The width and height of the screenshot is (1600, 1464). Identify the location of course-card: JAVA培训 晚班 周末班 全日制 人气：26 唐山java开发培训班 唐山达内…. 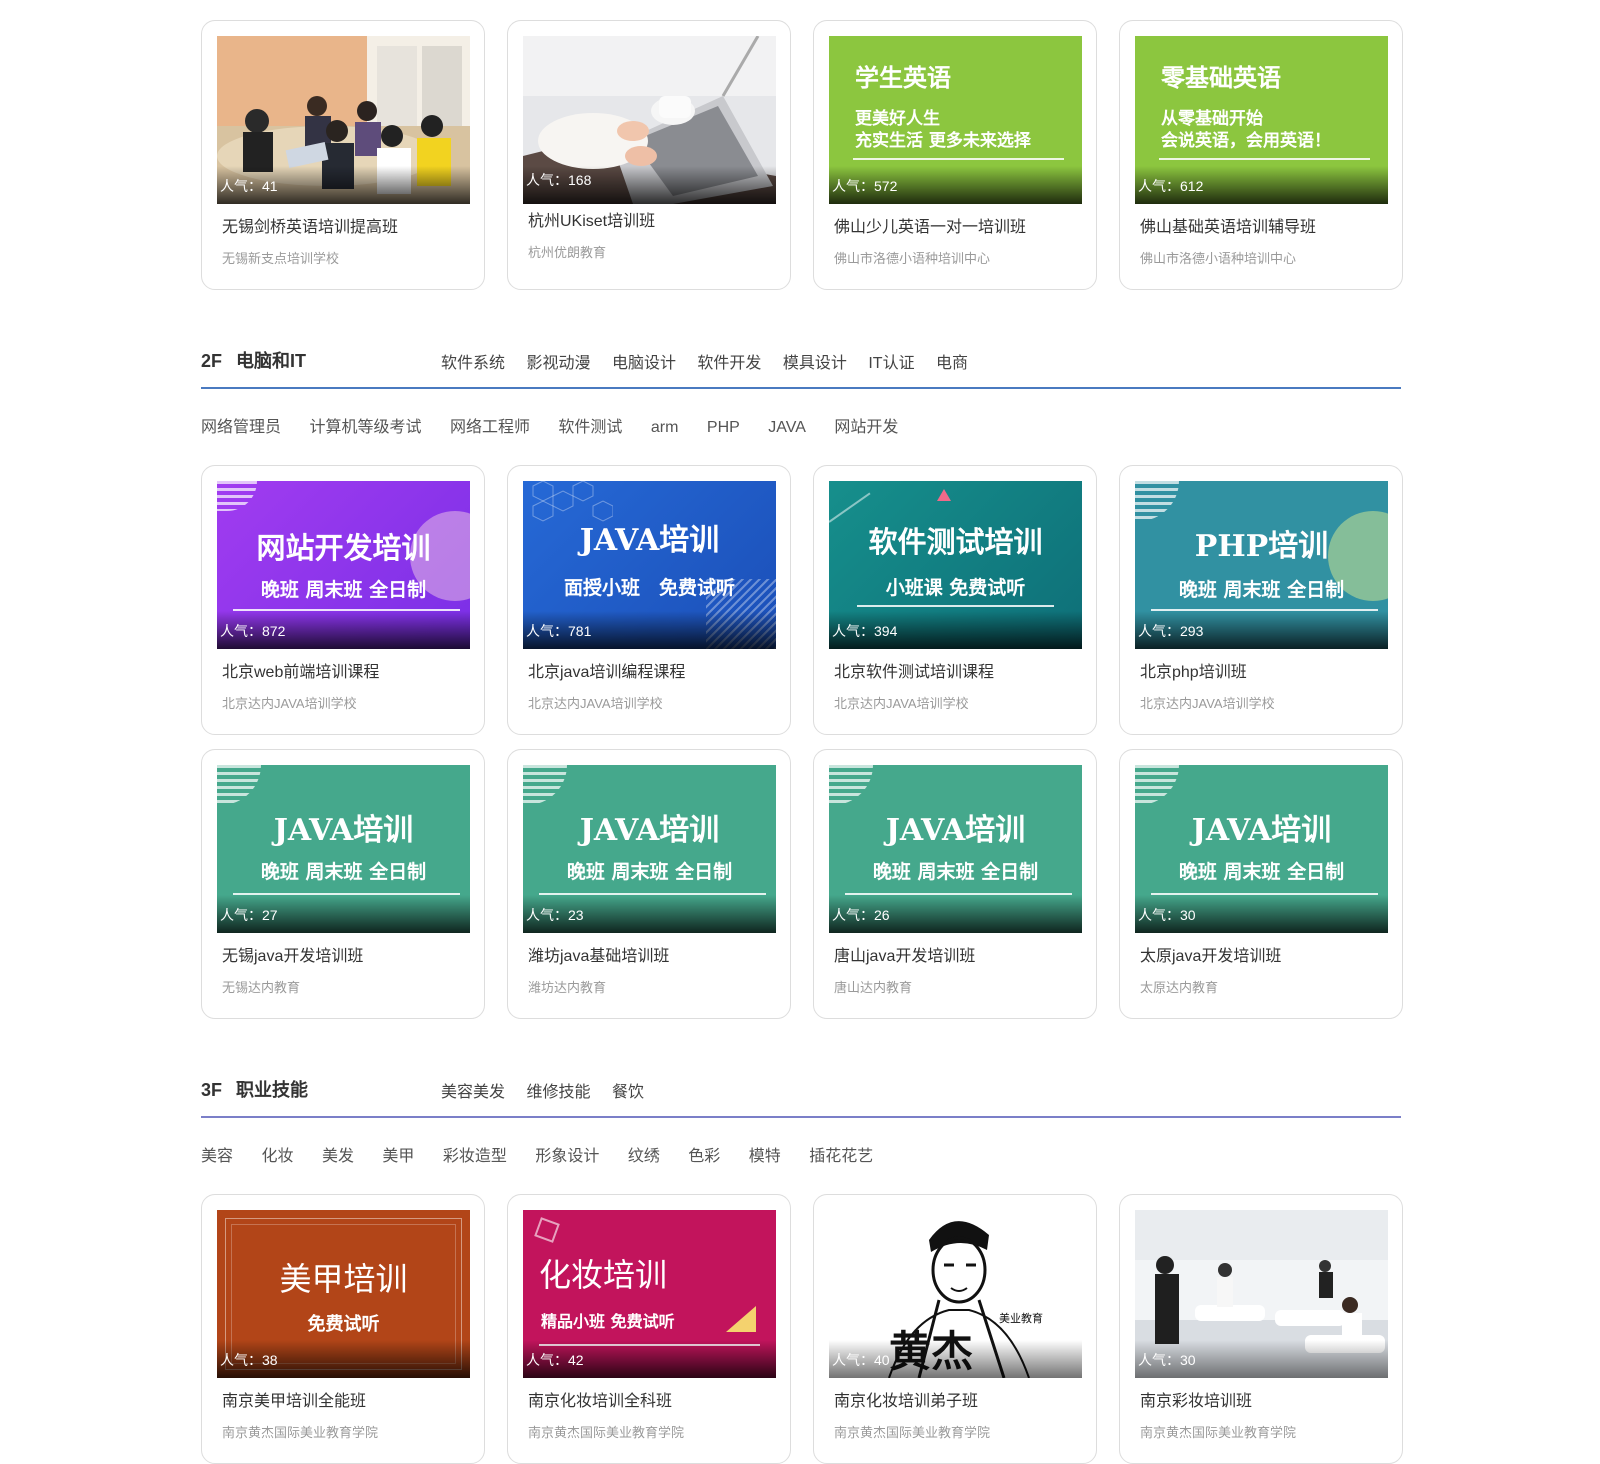
(955, 884).